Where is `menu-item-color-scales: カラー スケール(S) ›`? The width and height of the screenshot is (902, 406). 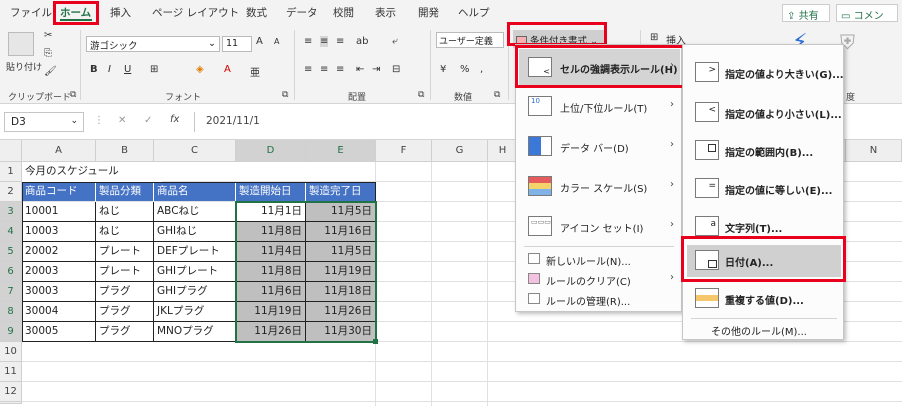 menu-item-color-scales: カラー スケール(S) › is located at coordinates (598, 186).